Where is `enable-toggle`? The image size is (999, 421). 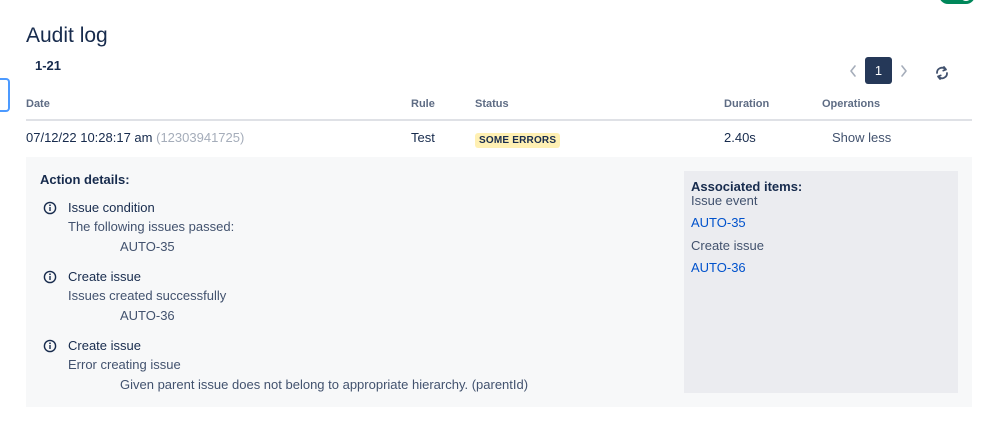 enable-toggle is located at coordinates (957, 2).